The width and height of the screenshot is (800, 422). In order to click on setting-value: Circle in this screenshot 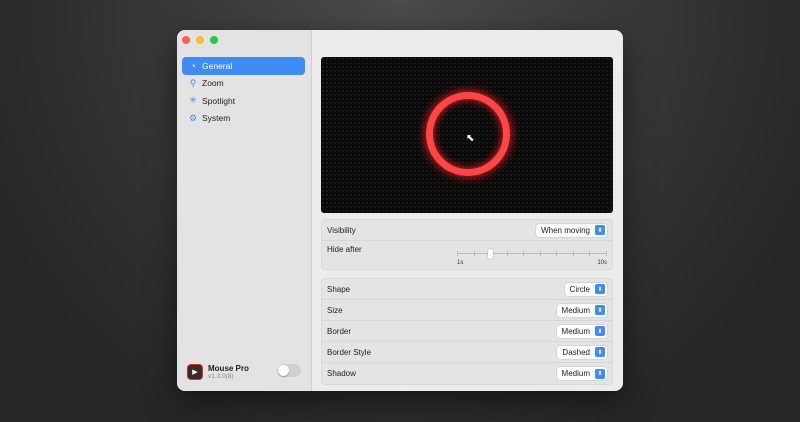, I will do `click(579, 289)`.